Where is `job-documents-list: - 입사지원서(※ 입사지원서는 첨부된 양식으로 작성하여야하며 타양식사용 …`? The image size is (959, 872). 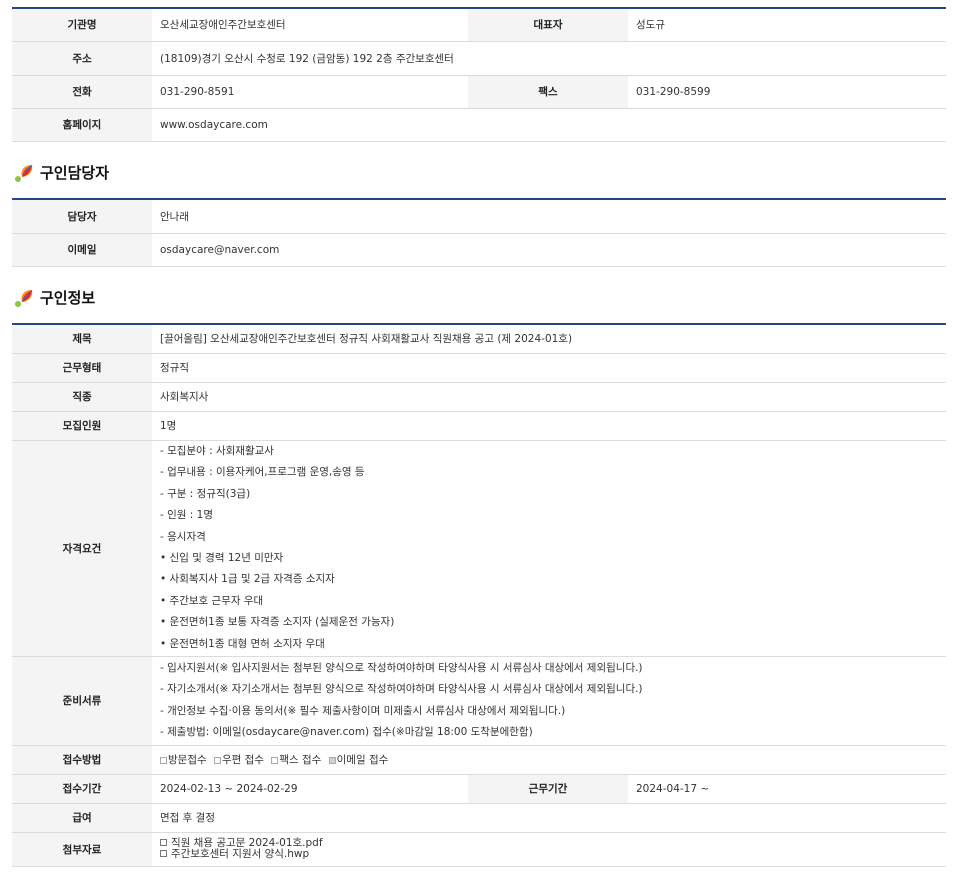 job-documents-list: - 입사지원서(※ 입사지원서는 첨부된 양식으로 작성하여야하며 타양식사용 … is located at coordinates (549, 701).